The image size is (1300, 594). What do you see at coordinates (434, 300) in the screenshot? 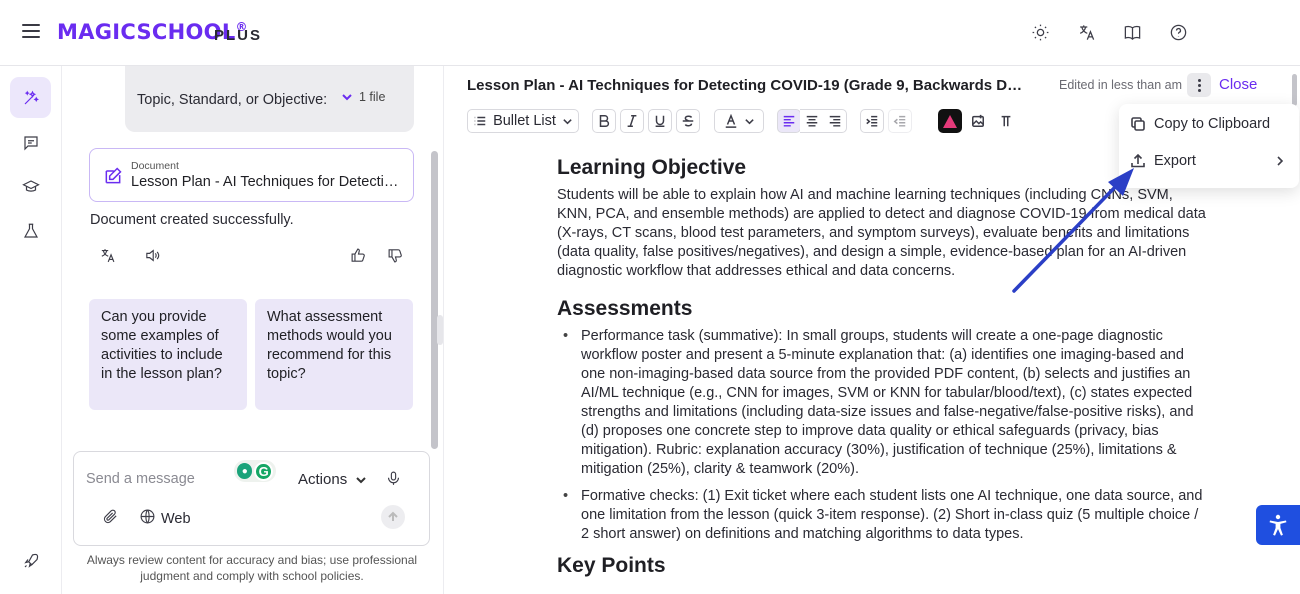
I see `chat-scrollbar` at bounding box center [434, 300].